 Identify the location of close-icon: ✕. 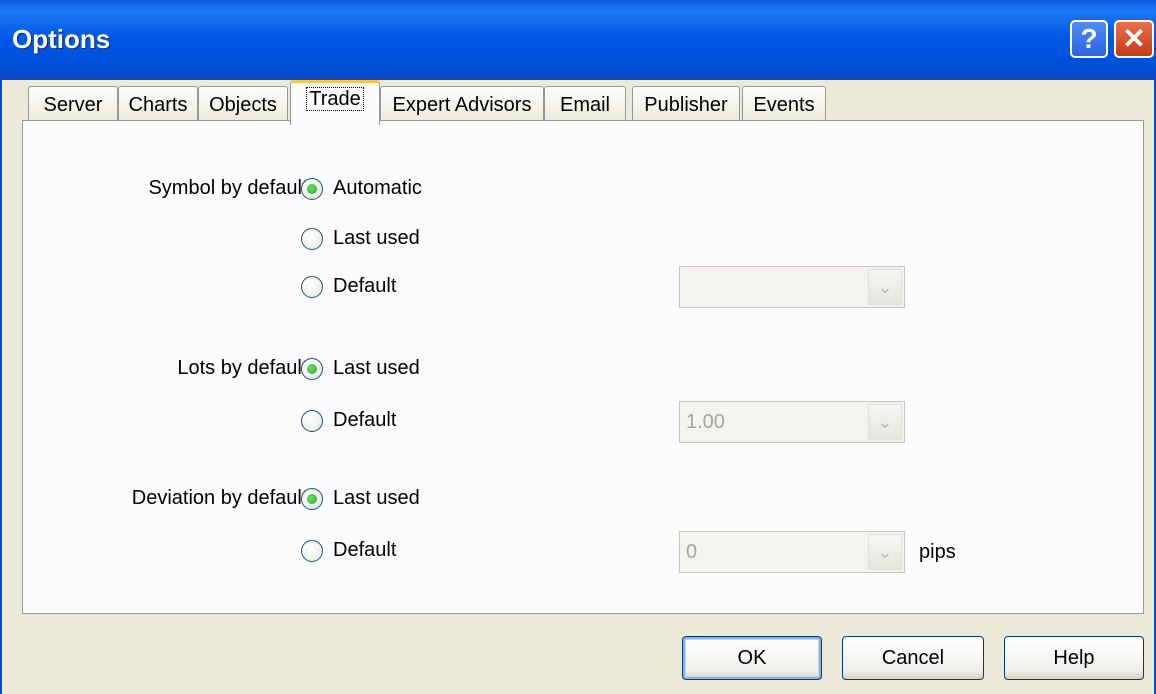
(1134, 38).